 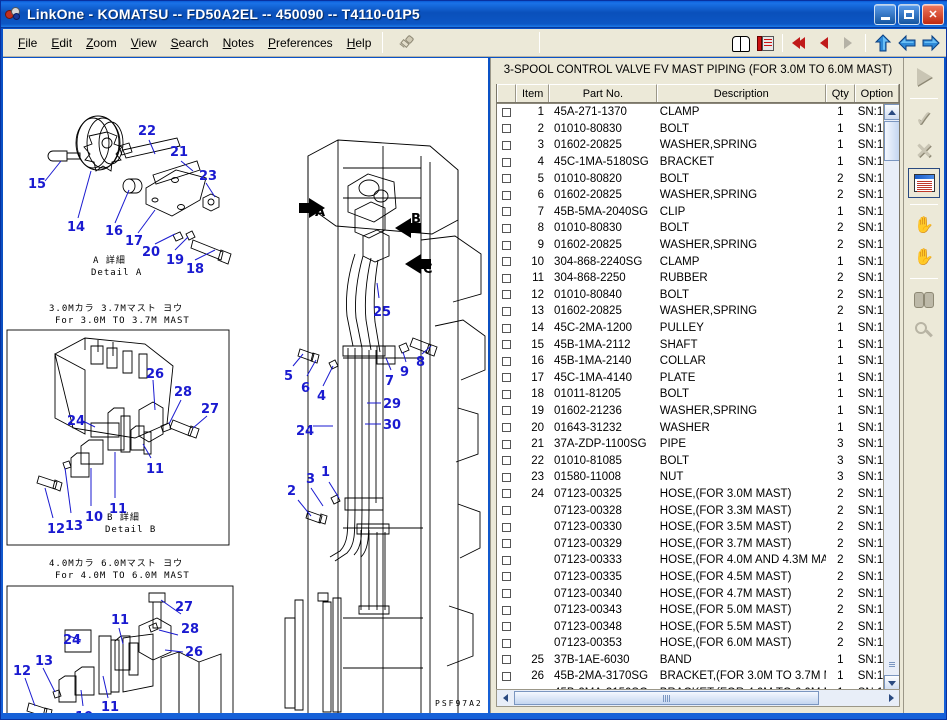 I want to click on scroll-thumb-horizontal, so click(x=666, y=698).